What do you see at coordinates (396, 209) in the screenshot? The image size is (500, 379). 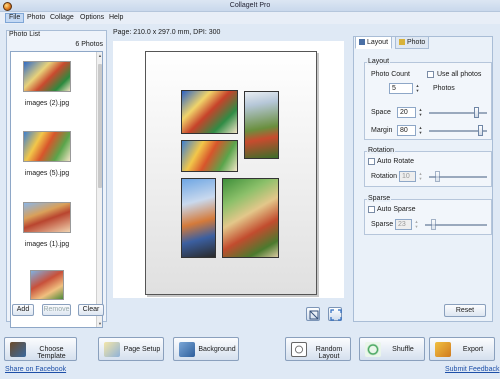 I see `auto-sparse-label: Auto Sparse` at bounding box center [396, 209].